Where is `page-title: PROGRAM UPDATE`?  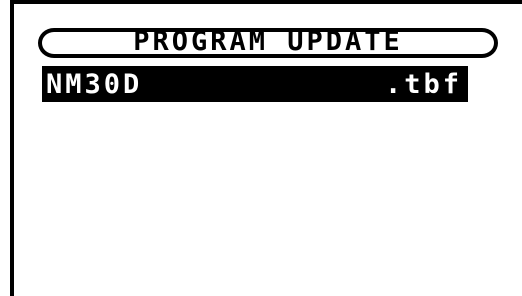
page-title: PROGRAM UPDATE is located at coordinates (268, 41).